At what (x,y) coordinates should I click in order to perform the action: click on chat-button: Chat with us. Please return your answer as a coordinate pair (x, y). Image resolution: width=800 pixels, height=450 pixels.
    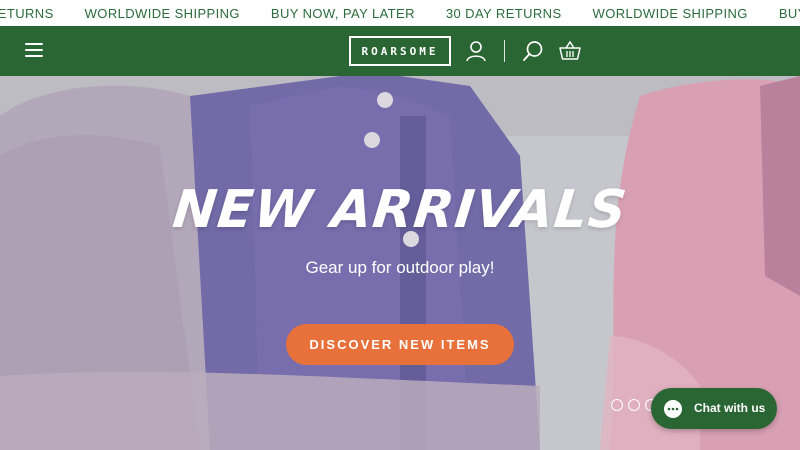
    Looking at the image, I should click on (714, 408).